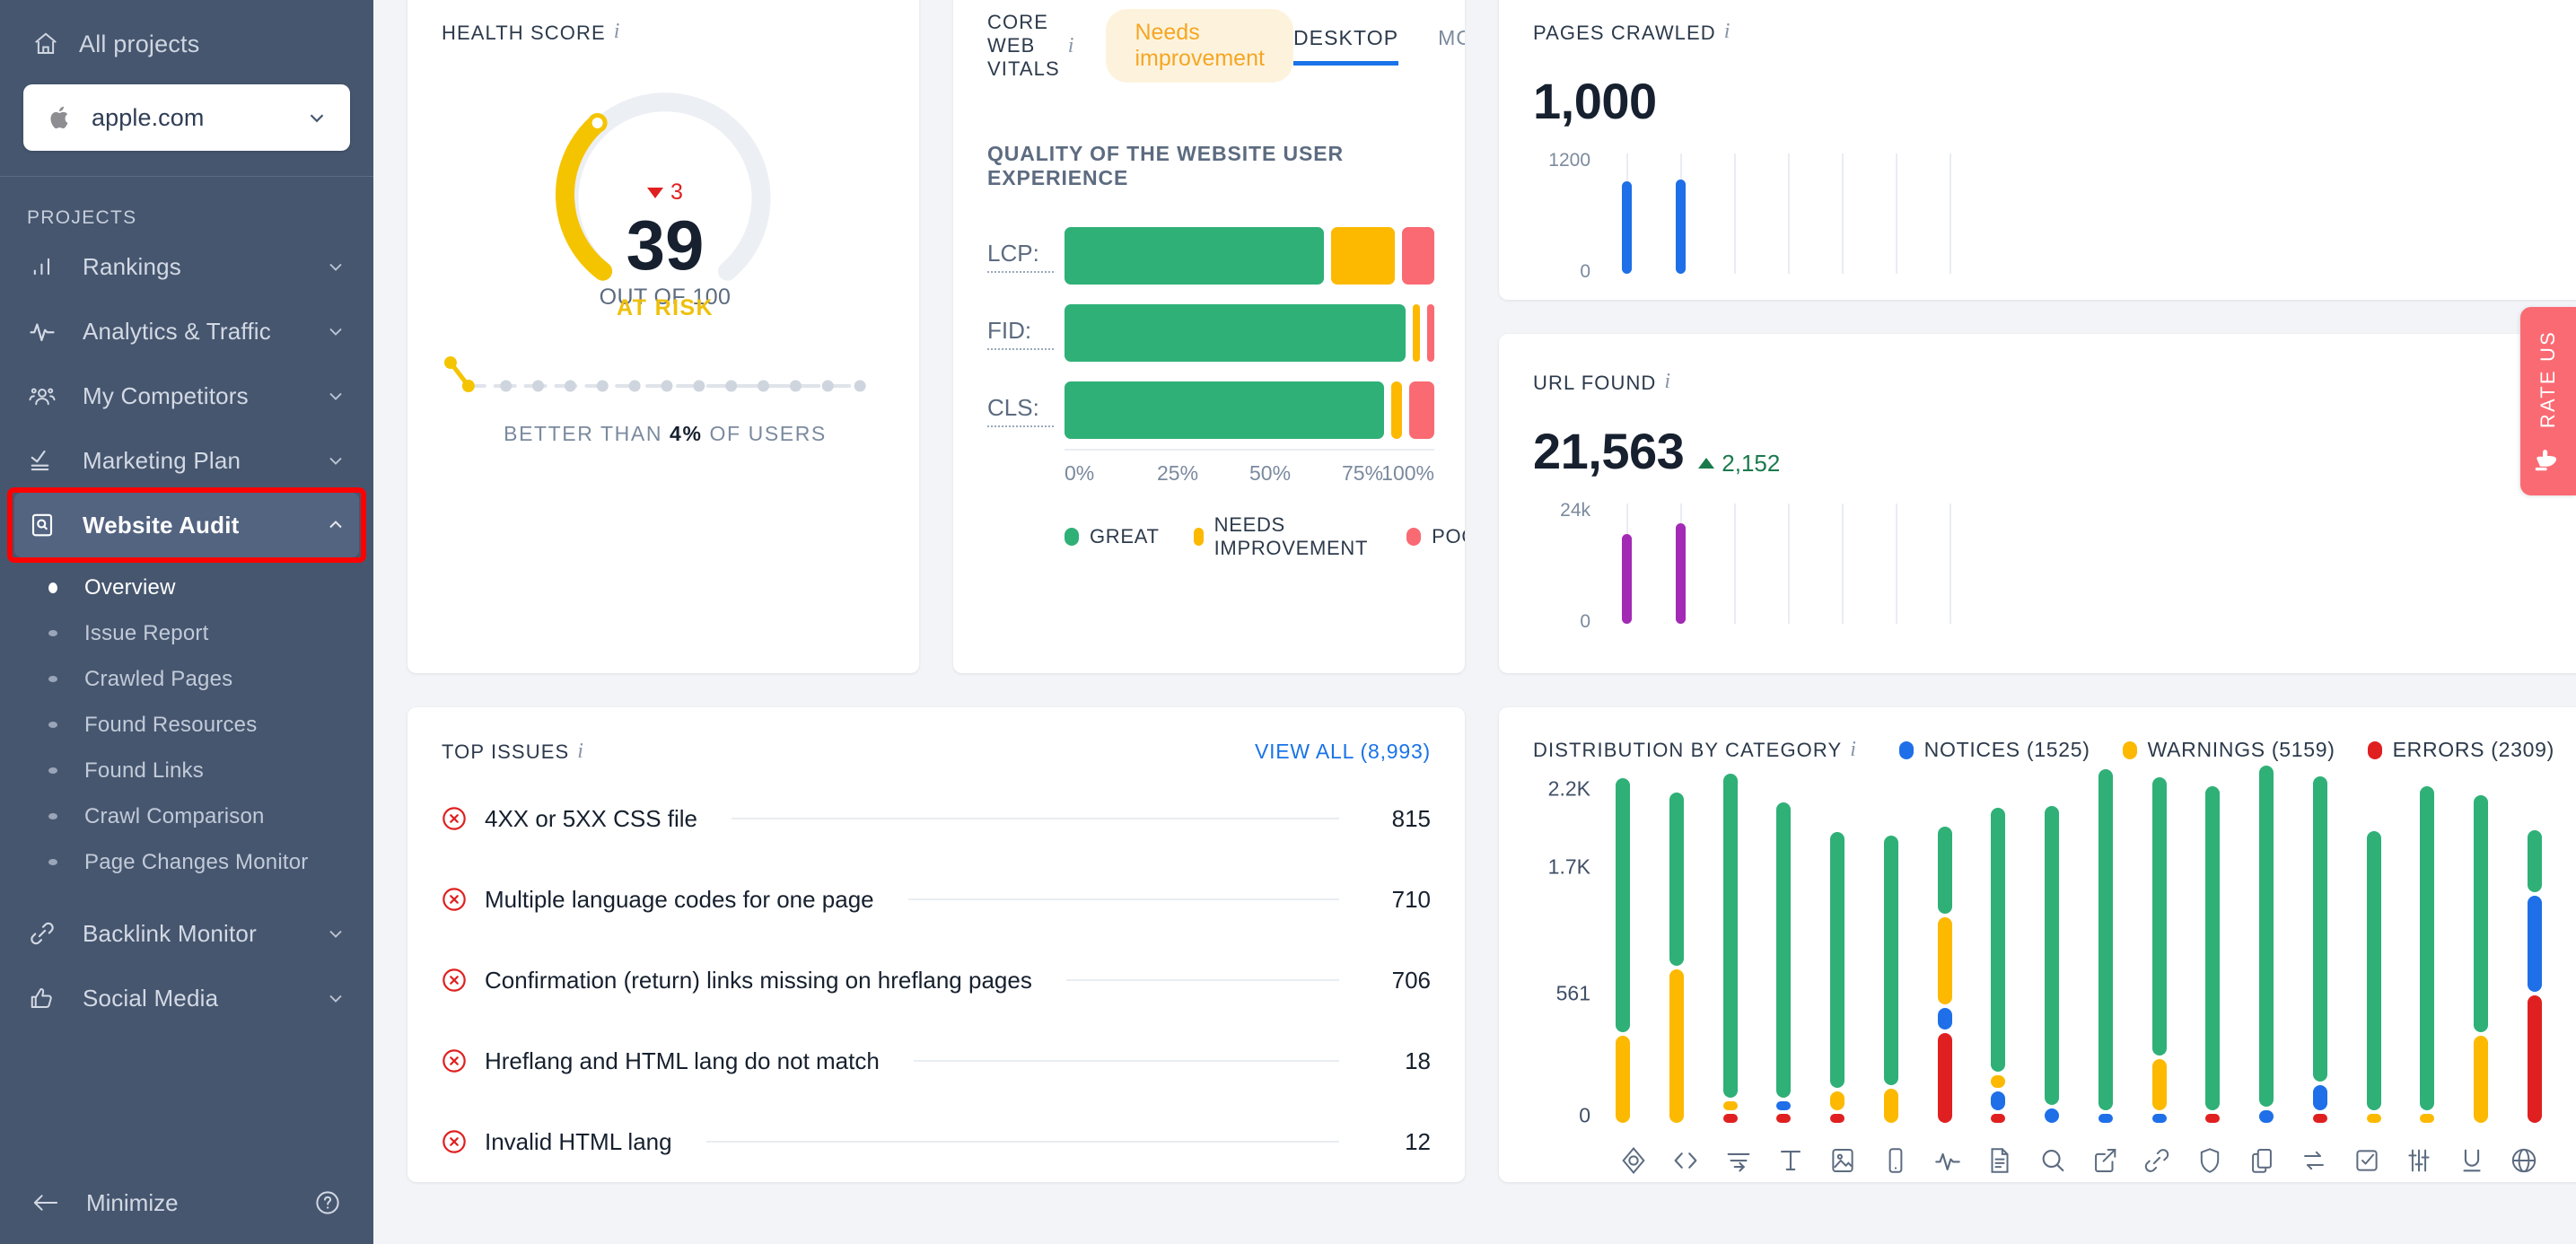 The image size is (2576, 1244). I want to click on underline-icon, so click(2472, 1160).